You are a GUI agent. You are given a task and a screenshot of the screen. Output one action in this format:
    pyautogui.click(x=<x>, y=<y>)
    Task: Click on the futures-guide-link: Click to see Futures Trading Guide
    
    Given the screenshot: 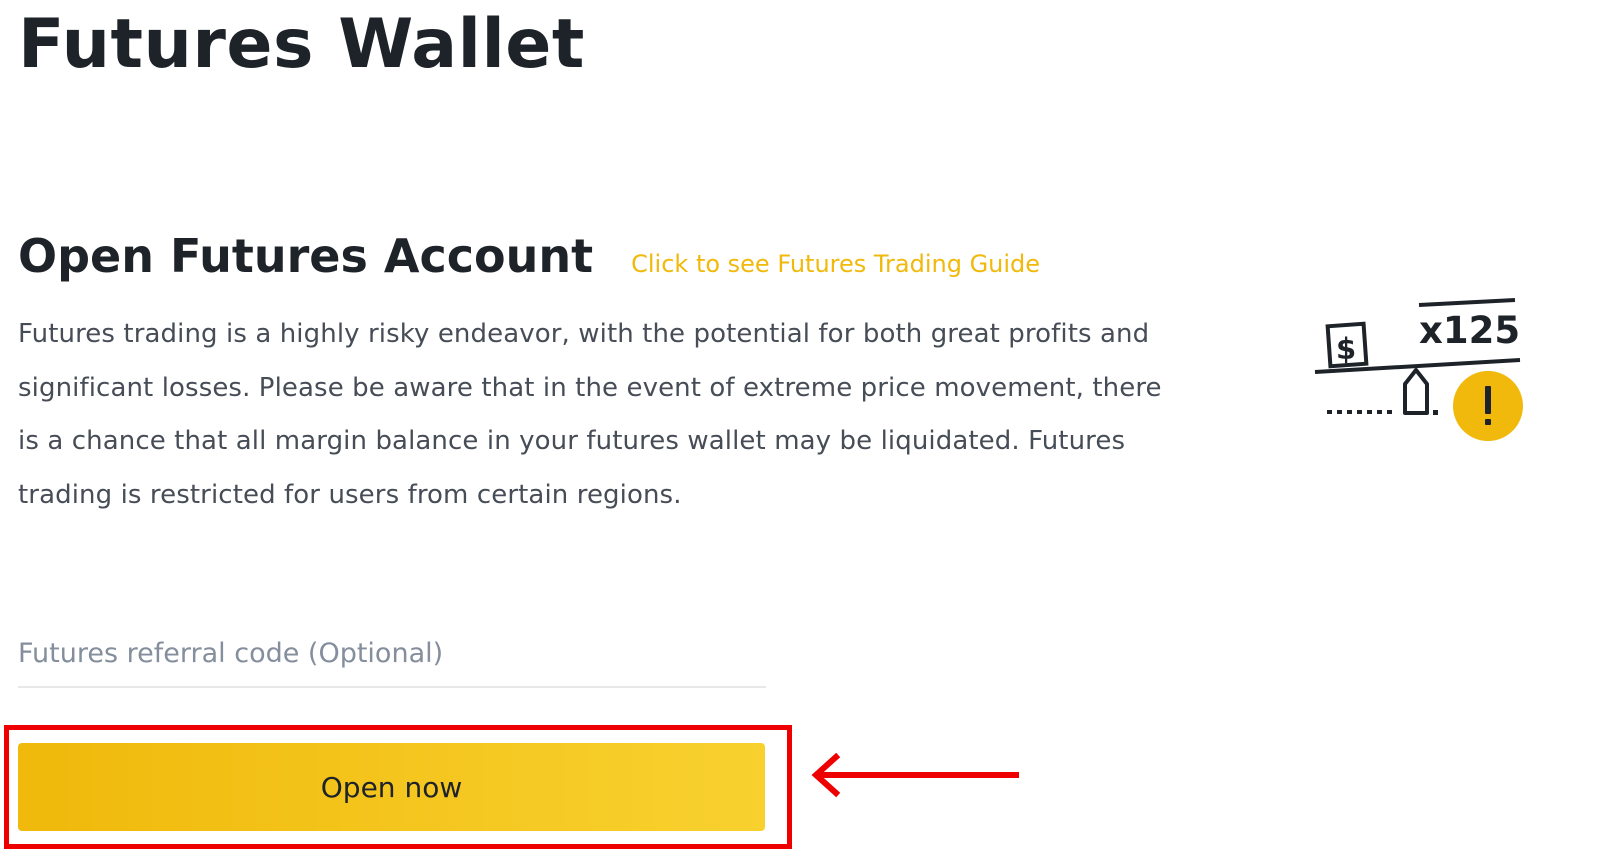 What is the action you would take?
    pyautogui.click(x=835, y=264)
    